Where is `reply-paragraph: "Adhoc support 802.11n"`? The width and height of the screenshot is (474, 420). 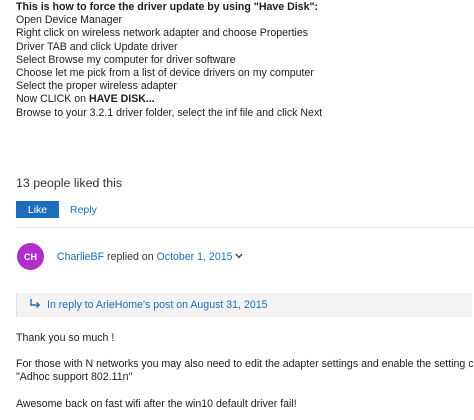 reply-paragraph: "Adhoc support 802.11n" is located at coordinates (74, 377).